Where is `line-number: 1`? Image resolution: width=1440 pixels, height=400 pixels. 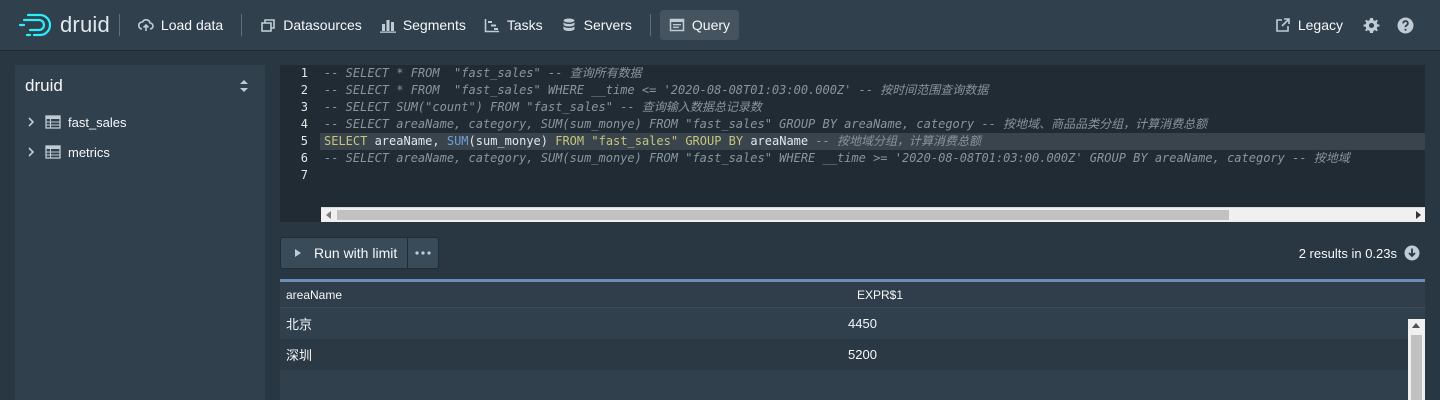 line-number: 1 is located at coordinates (304, 73).